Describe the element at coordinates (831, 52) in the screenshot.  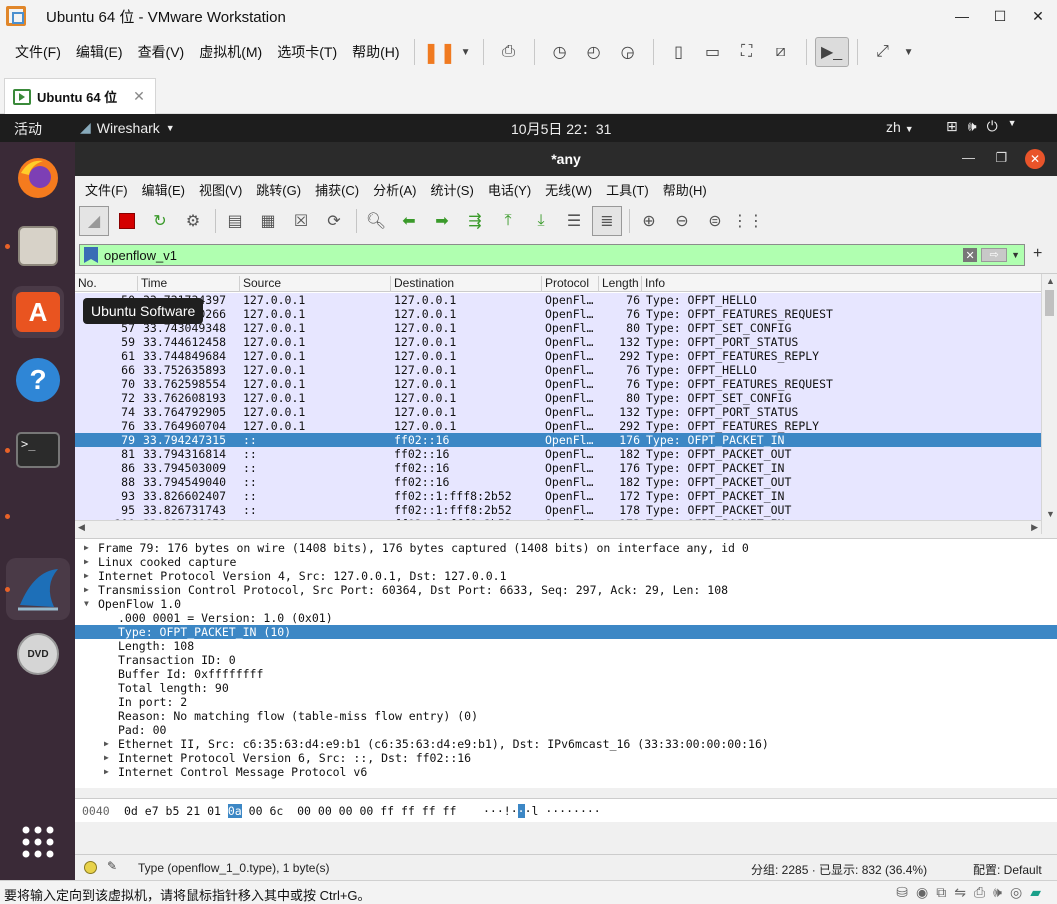
I see `console-view-icon: ▶_` at that location.